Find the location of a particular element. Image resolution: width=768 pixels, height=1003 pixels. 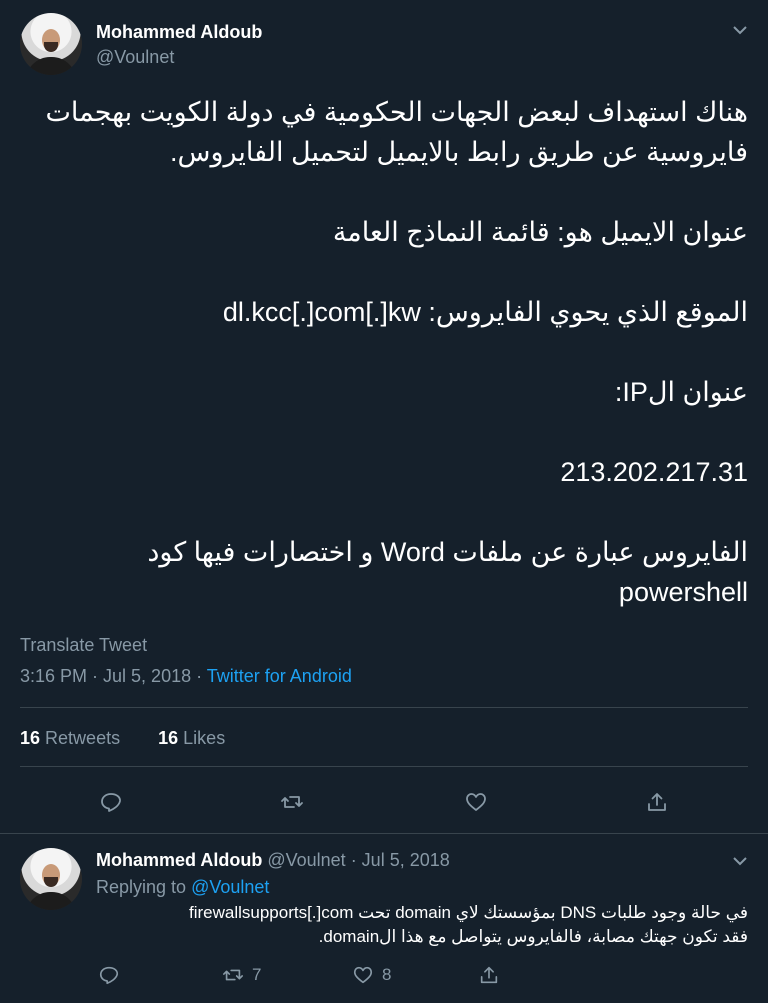

replying-to-handle: @Voulnet is located at coordinates (230, 887).